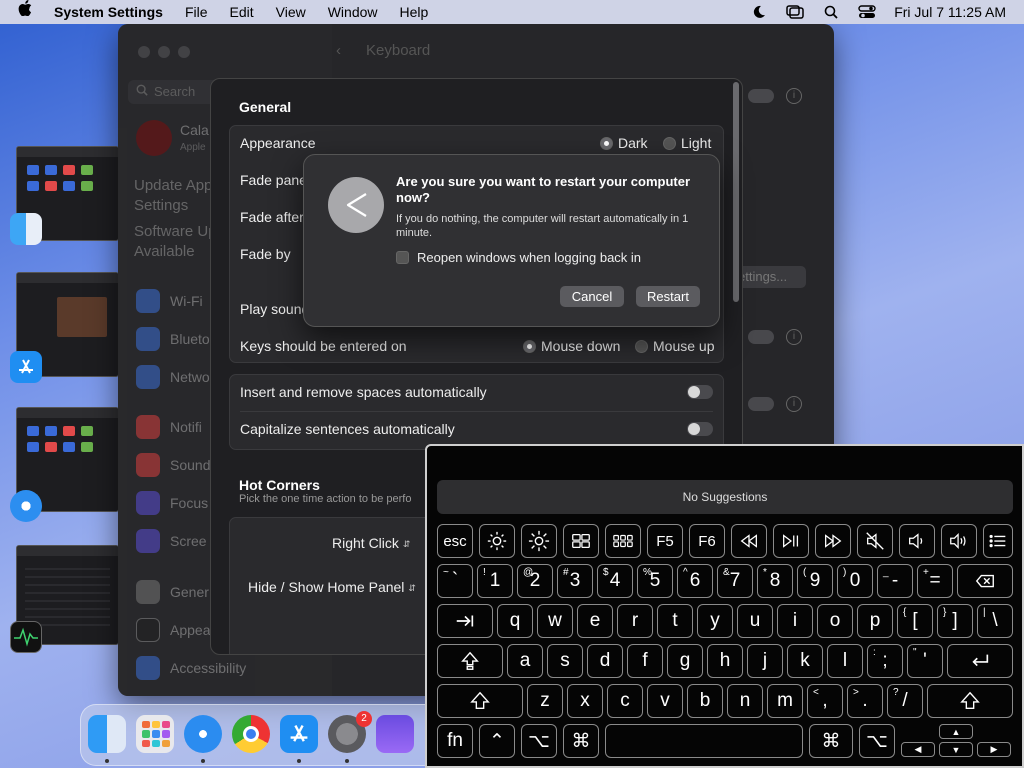 The image size is (1024, 768). Describe the element at coordinates (695, 581) in the screenshot. I see `keyboard-key: ^ 6` at that location.